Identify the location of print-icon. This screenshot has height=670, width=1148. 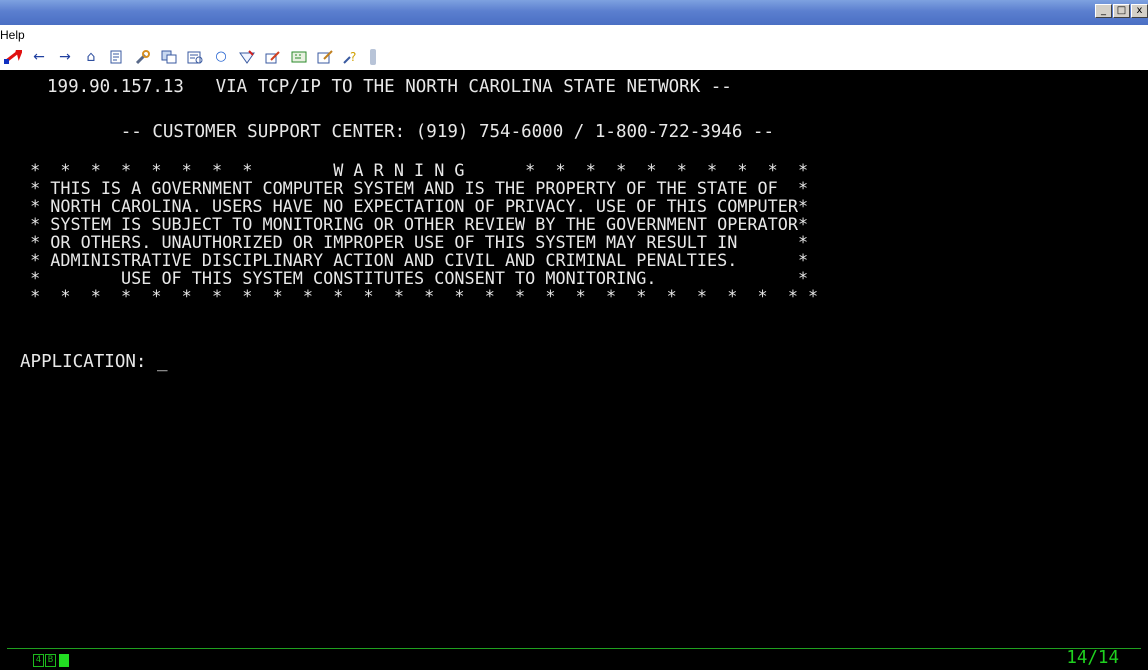
(117, 57).